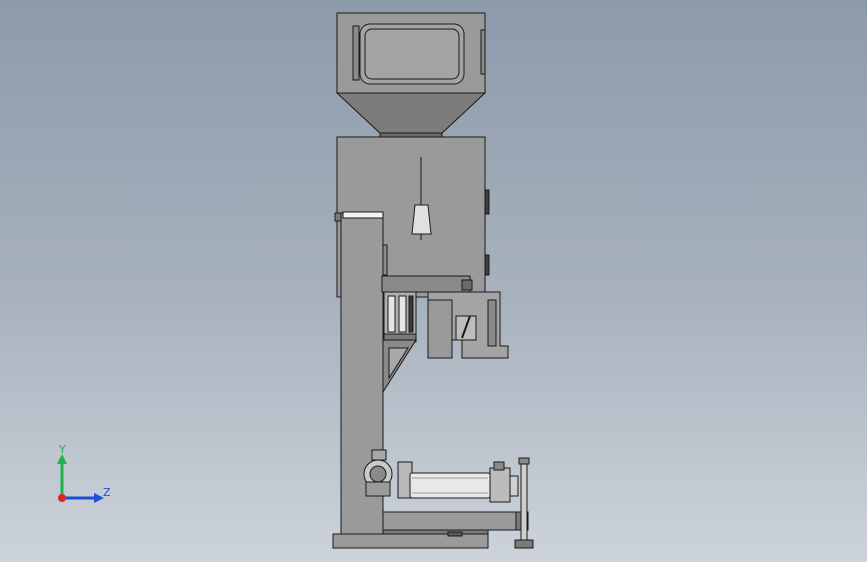  What do you see at coordinates (84, 473) in the screenshot?
I see `axis-triad: Y Z` at bounding box center [84, 473].